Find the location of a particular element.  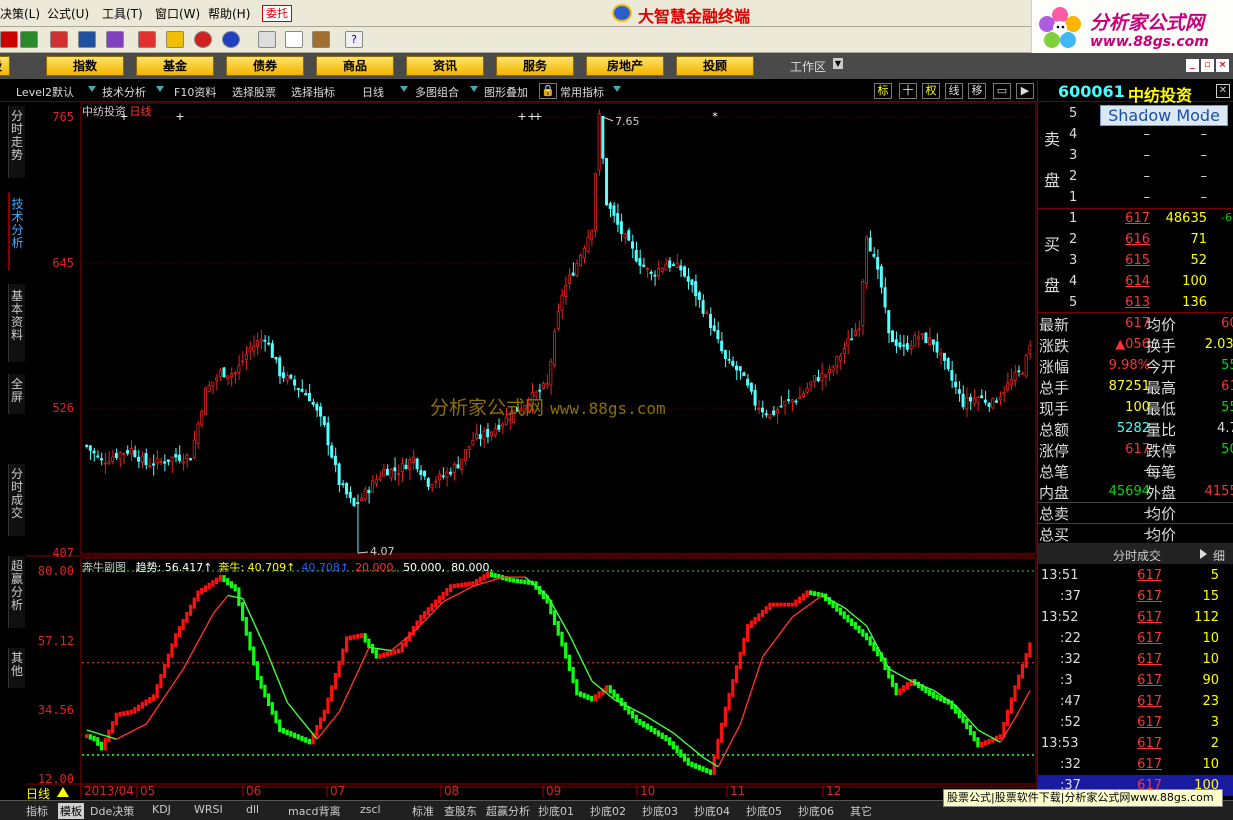

books-icon is located at coordinates (321, 39).